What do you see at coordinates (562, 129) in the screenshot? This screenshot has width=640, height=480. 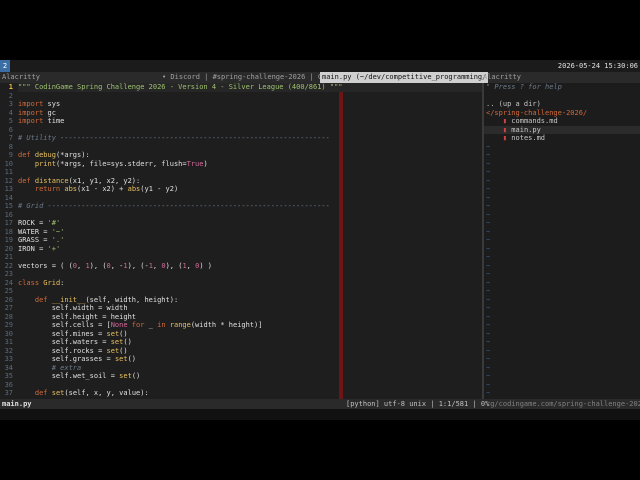 I see `tree-file-item: ▮ main.py` at bounding box center [562, 129].